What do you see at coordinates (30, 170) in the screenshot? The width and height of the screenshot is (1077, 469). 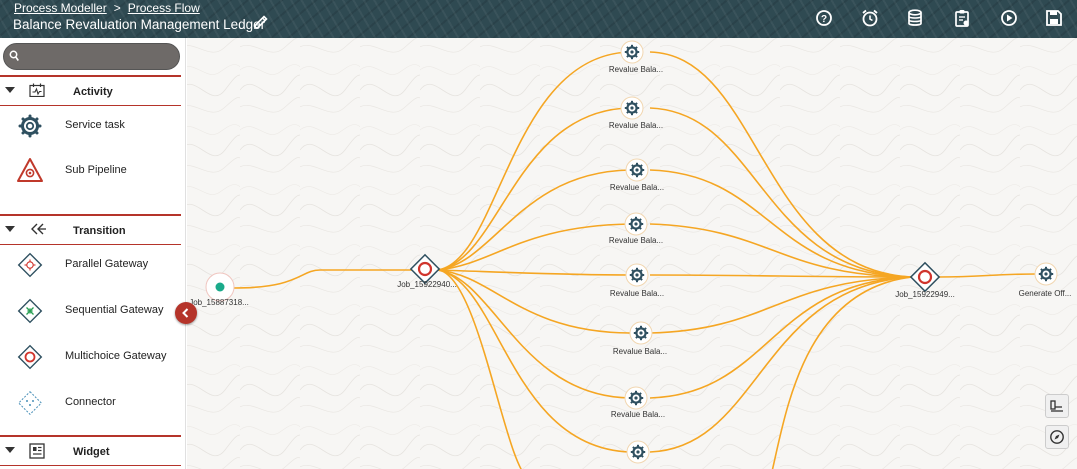 I see `sub-pipeline-icon` at bounding box center [30, 170].